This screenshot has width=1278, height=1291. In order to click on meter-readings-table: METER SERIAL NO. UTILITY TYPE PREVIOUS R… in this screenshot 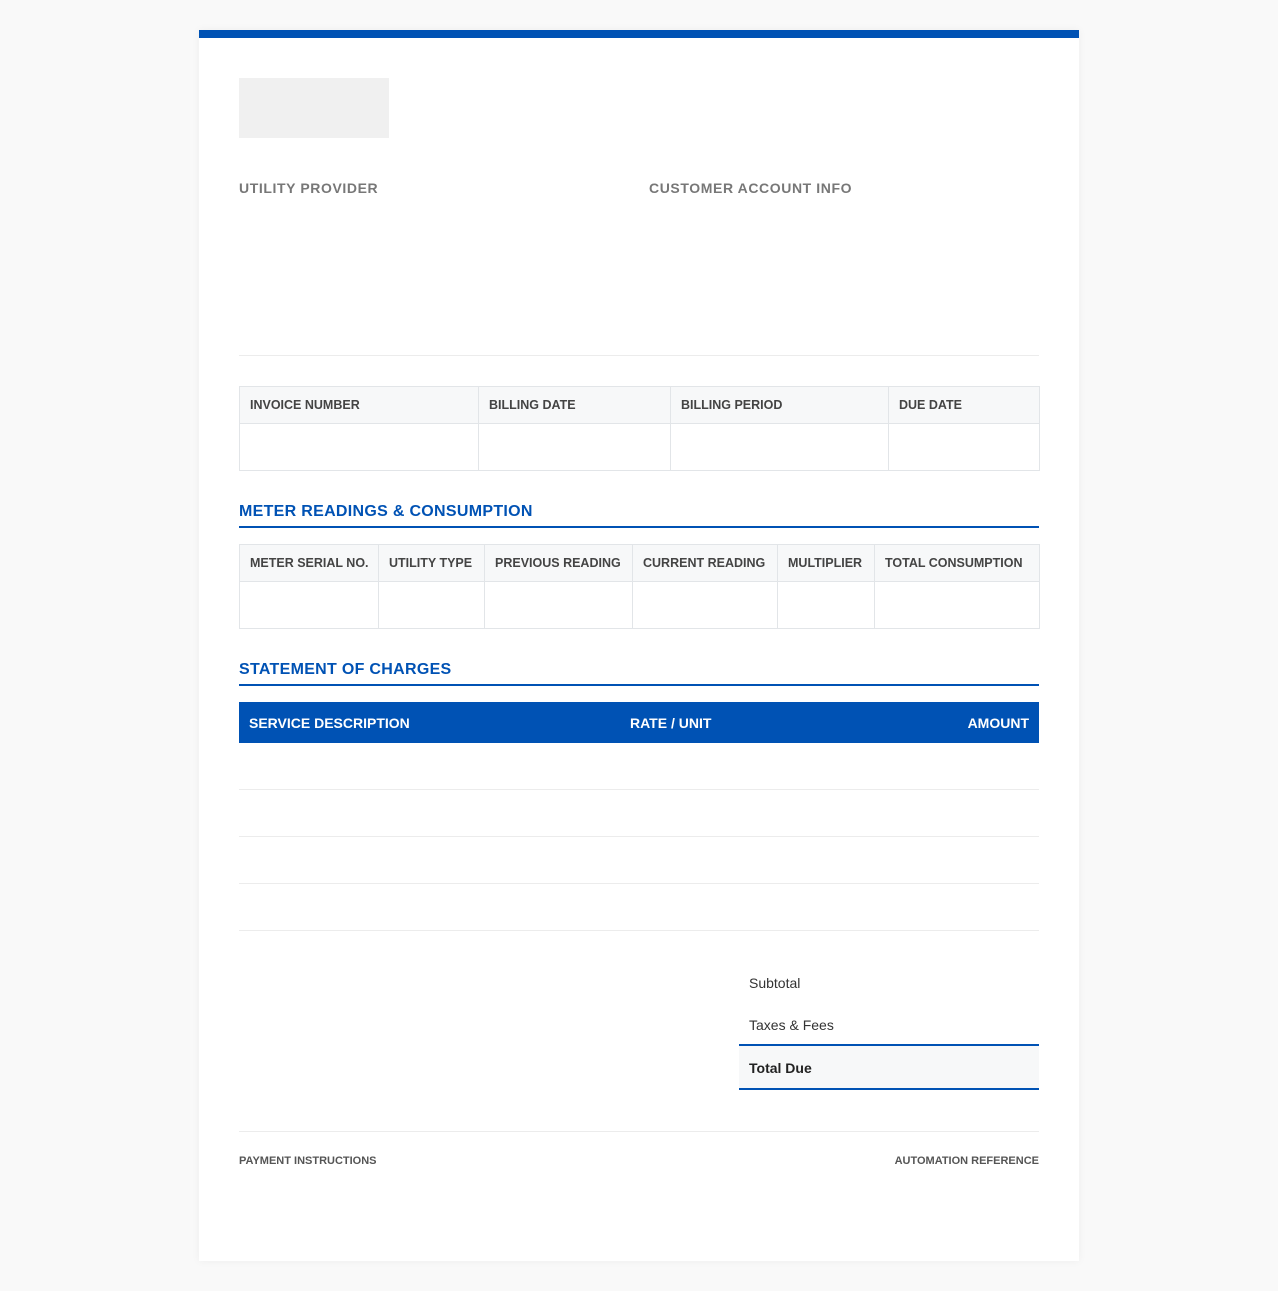, I will do `click(639, 586)`.